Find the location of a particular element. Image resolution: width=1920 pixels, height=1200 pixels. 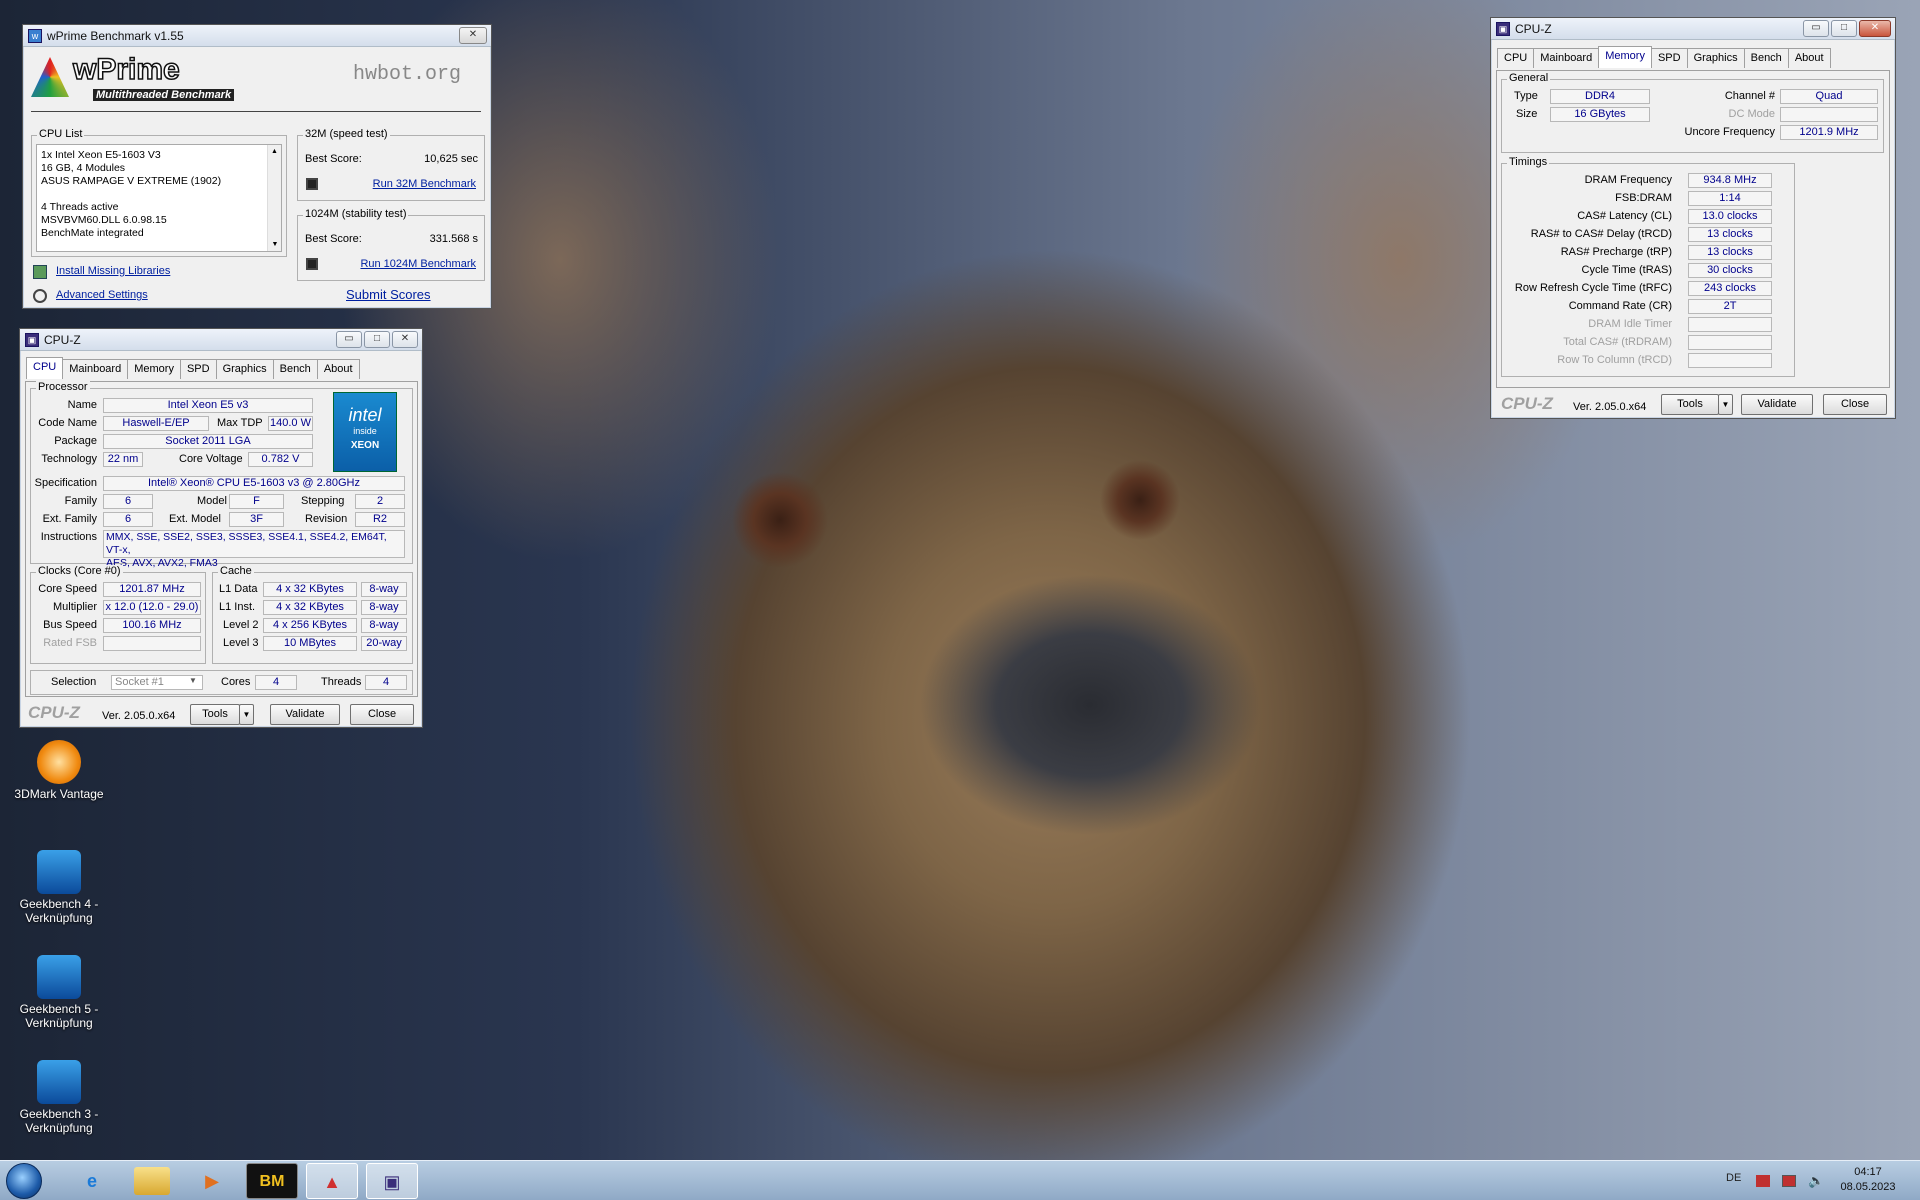

group-title: Clocks (Core #0) is located at coordinates (79, 571).